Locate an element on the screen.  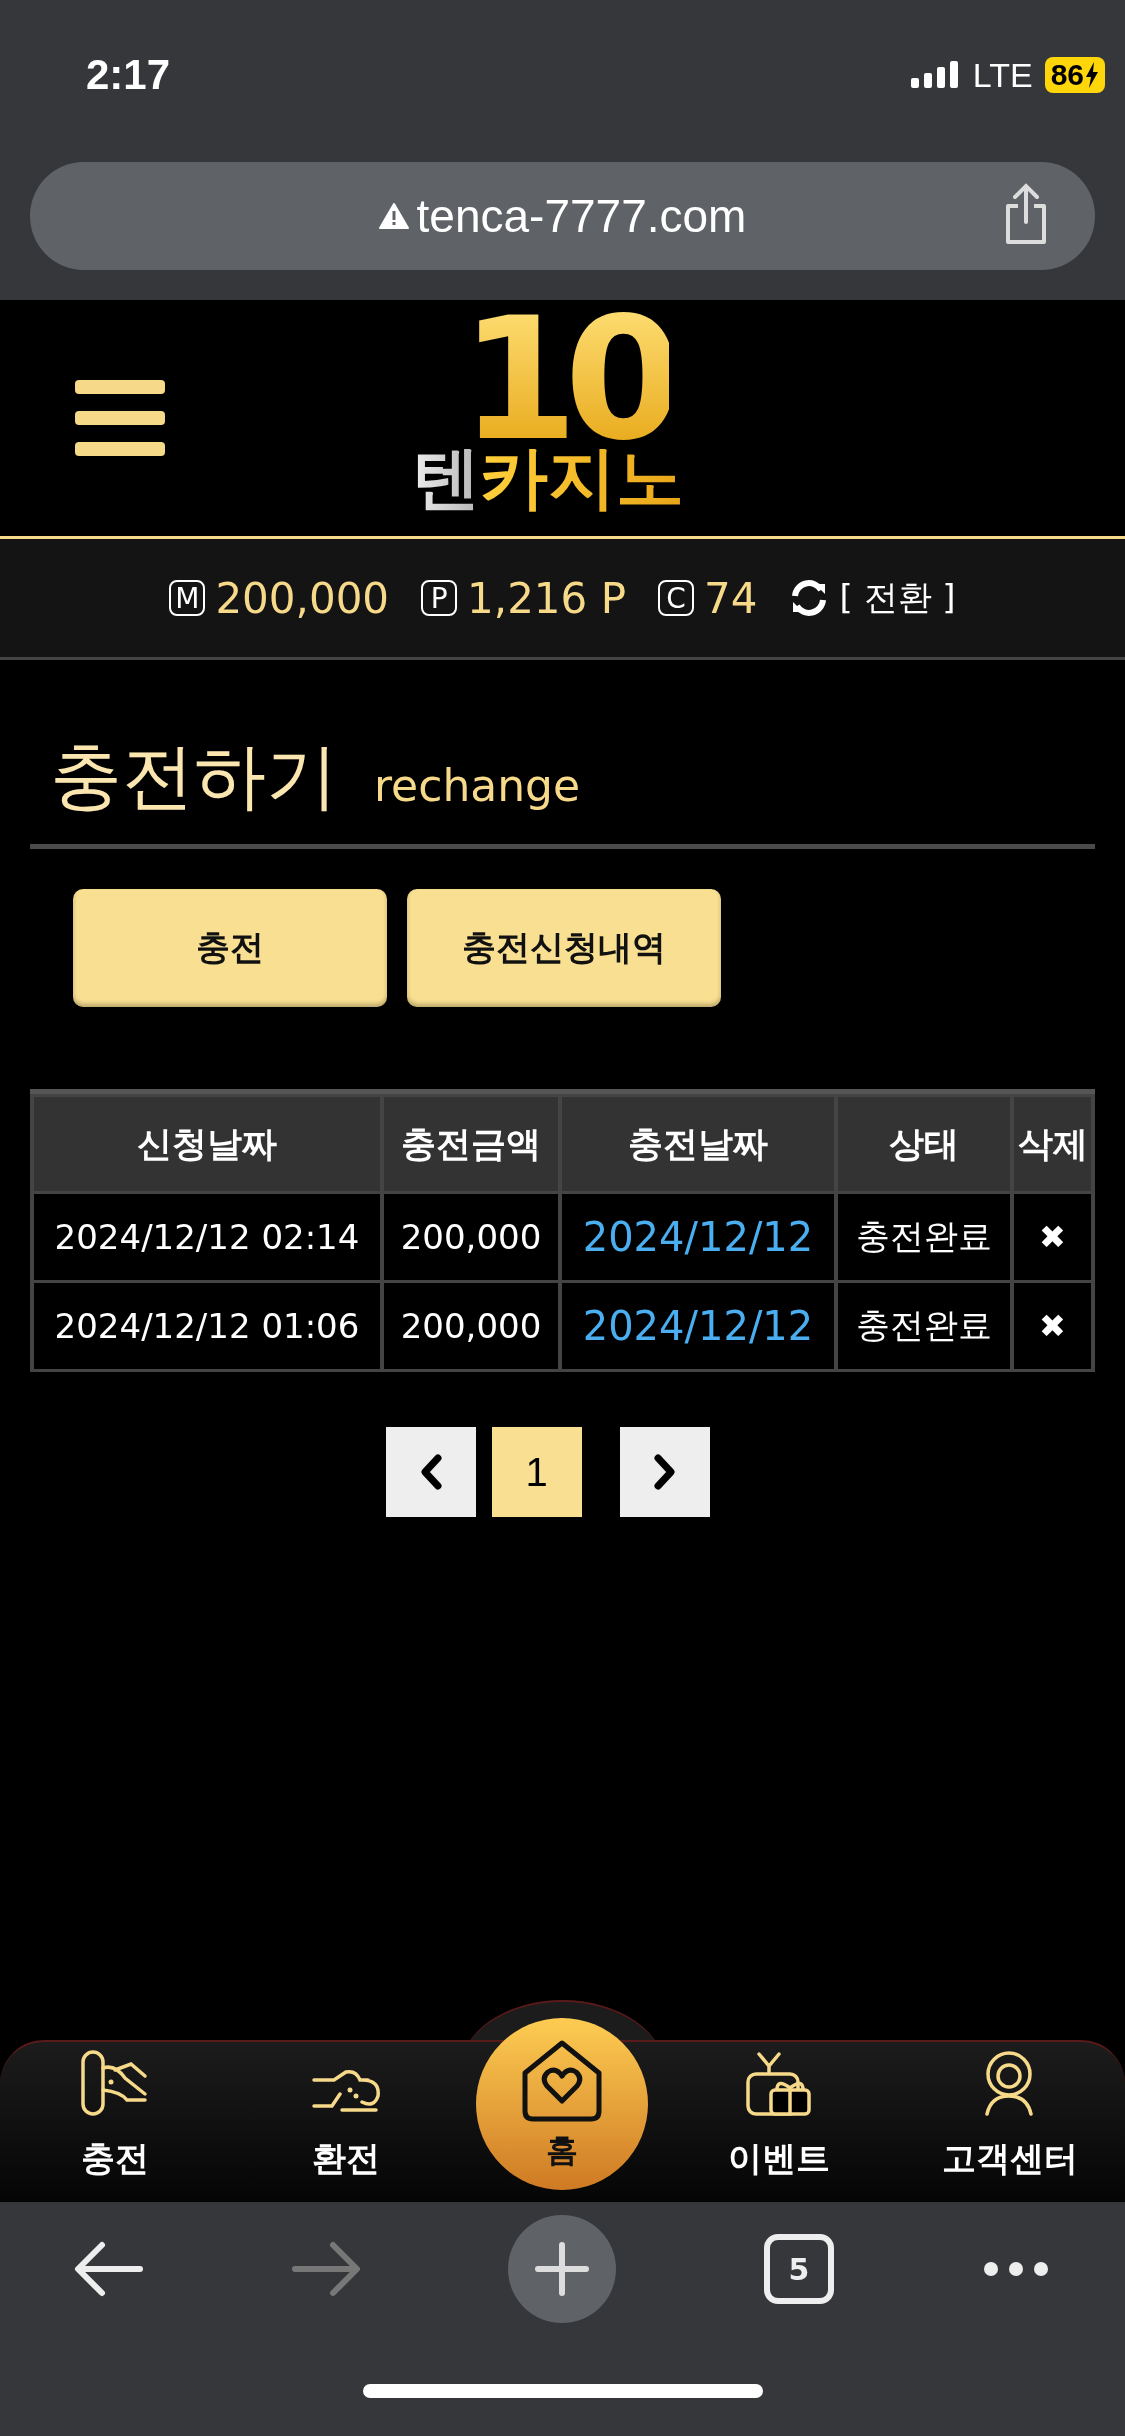
warning-icon is located at coordinates (393, 216).